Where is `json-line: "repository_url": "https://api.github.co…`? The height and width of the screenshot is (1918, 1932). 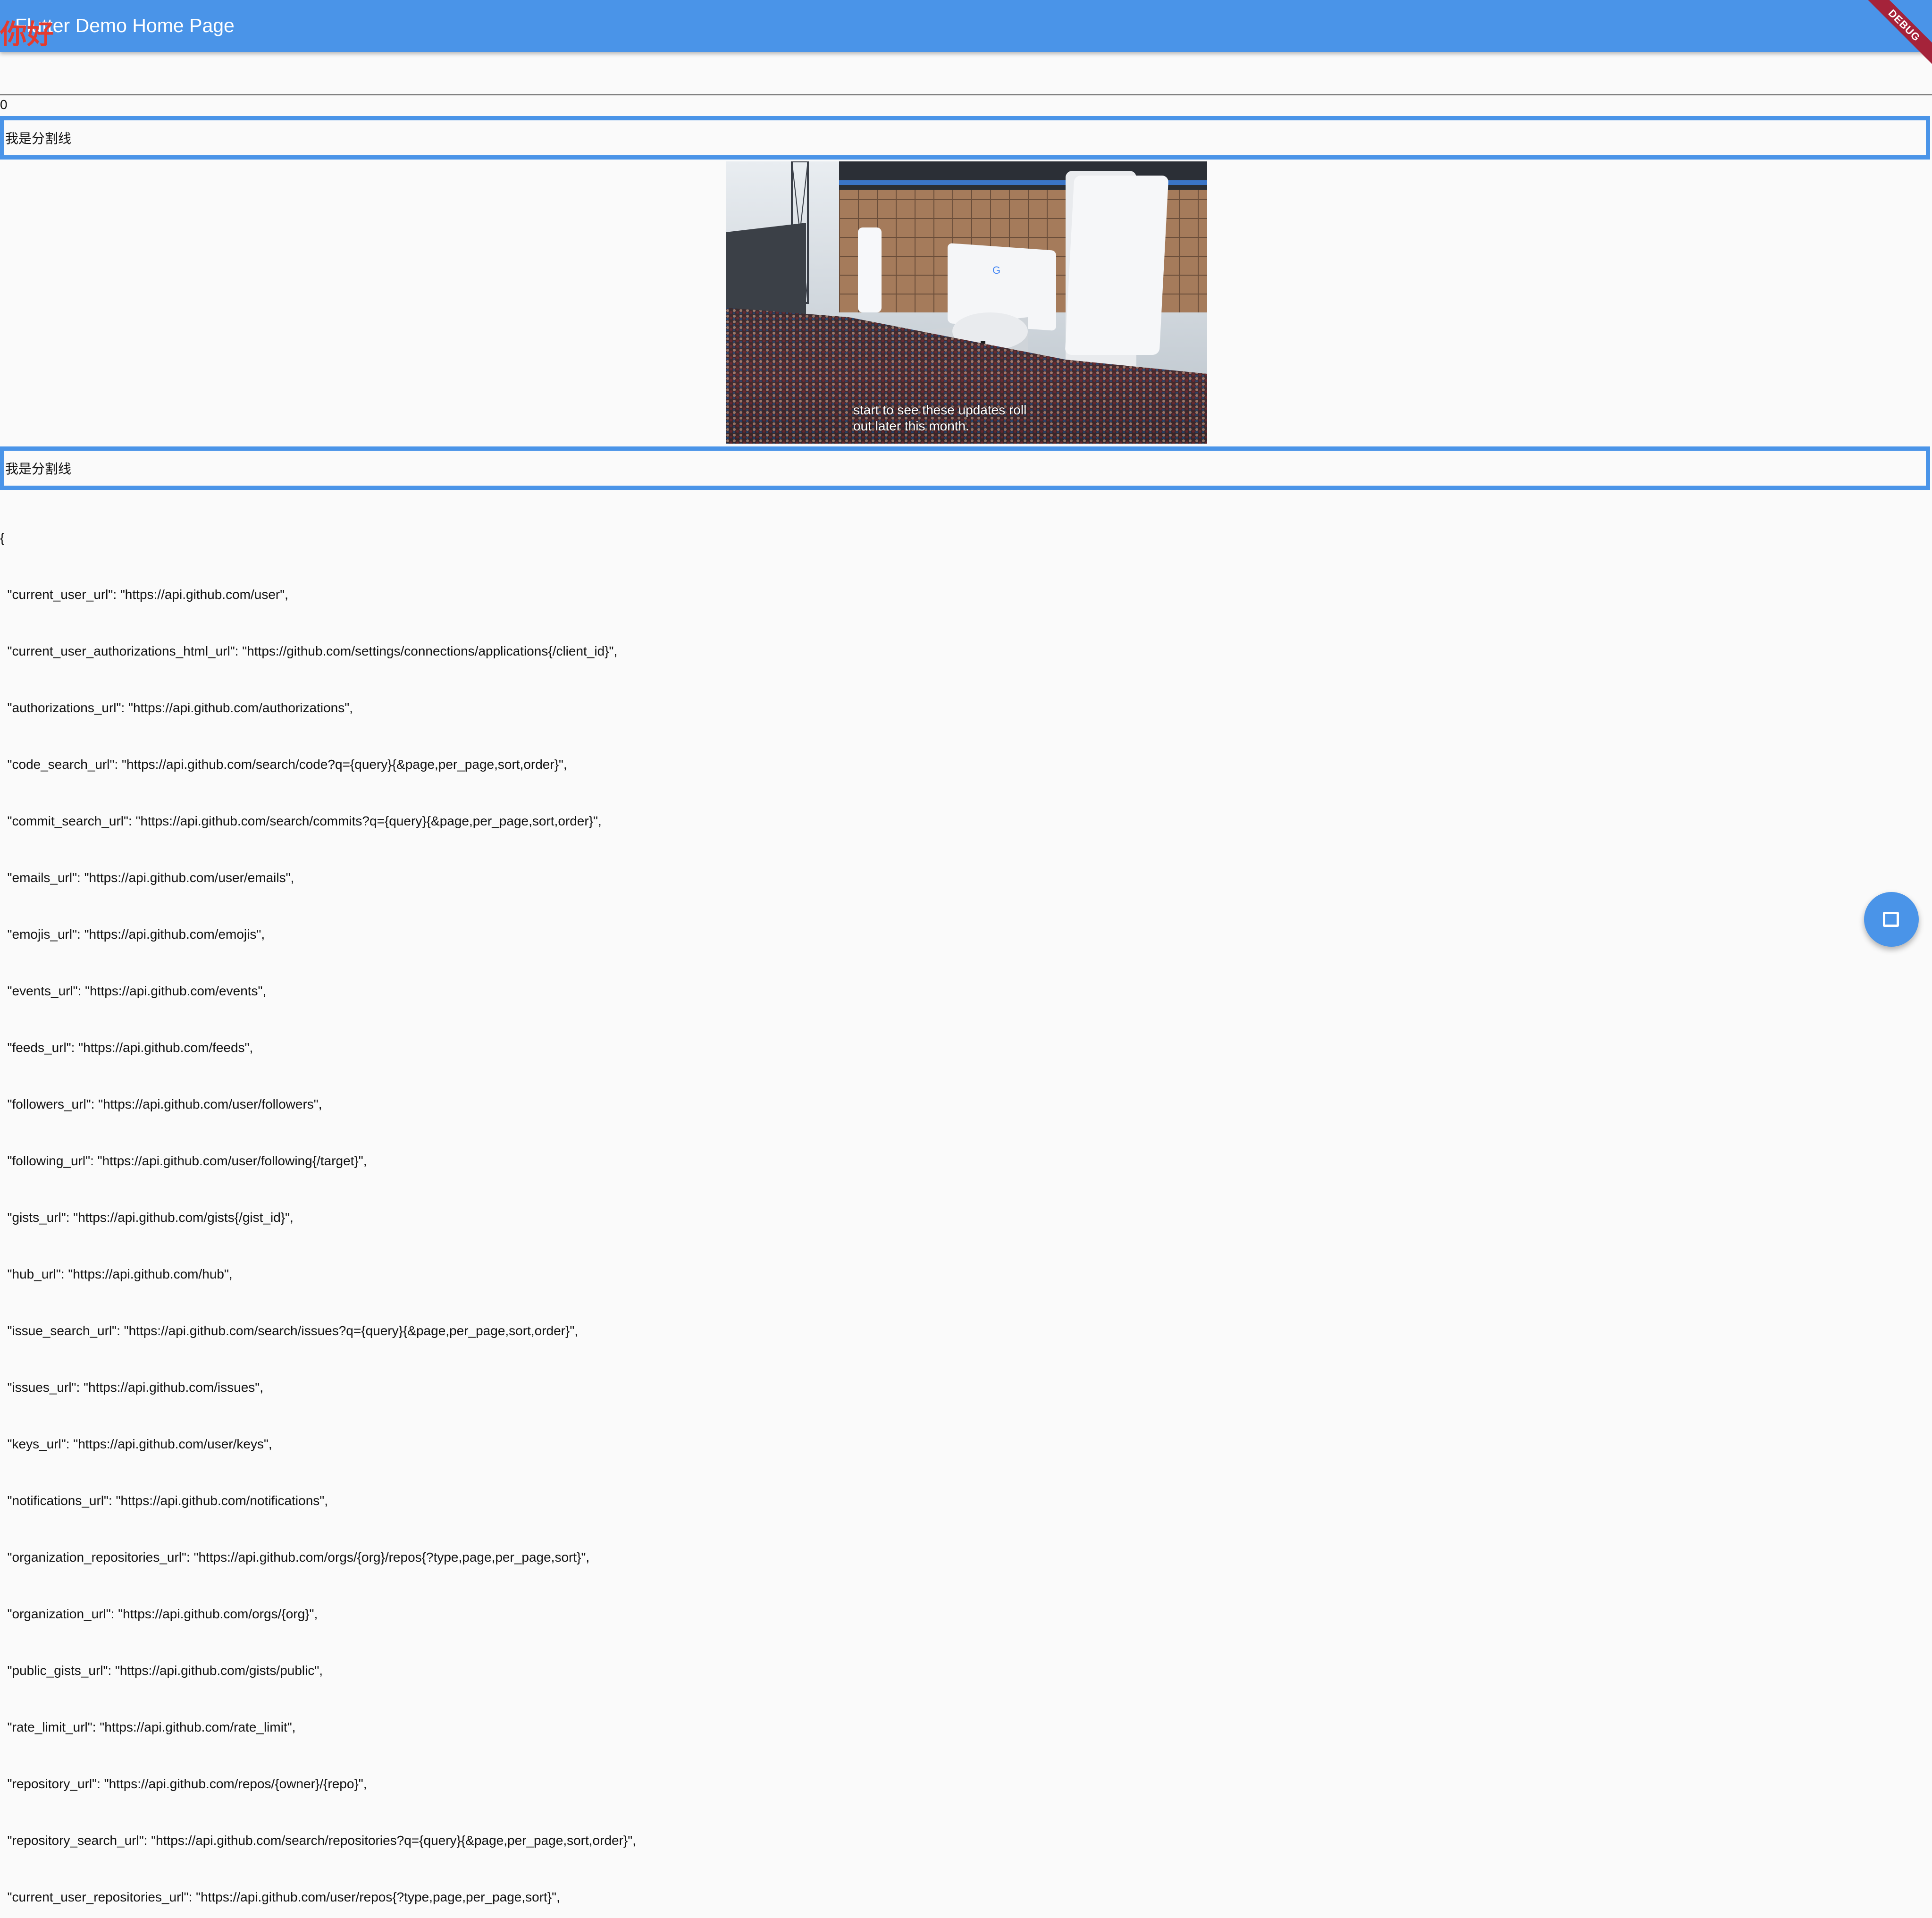
json-line: "repository_url": "https://api.github.co… is located at coordinates (183, 1783).